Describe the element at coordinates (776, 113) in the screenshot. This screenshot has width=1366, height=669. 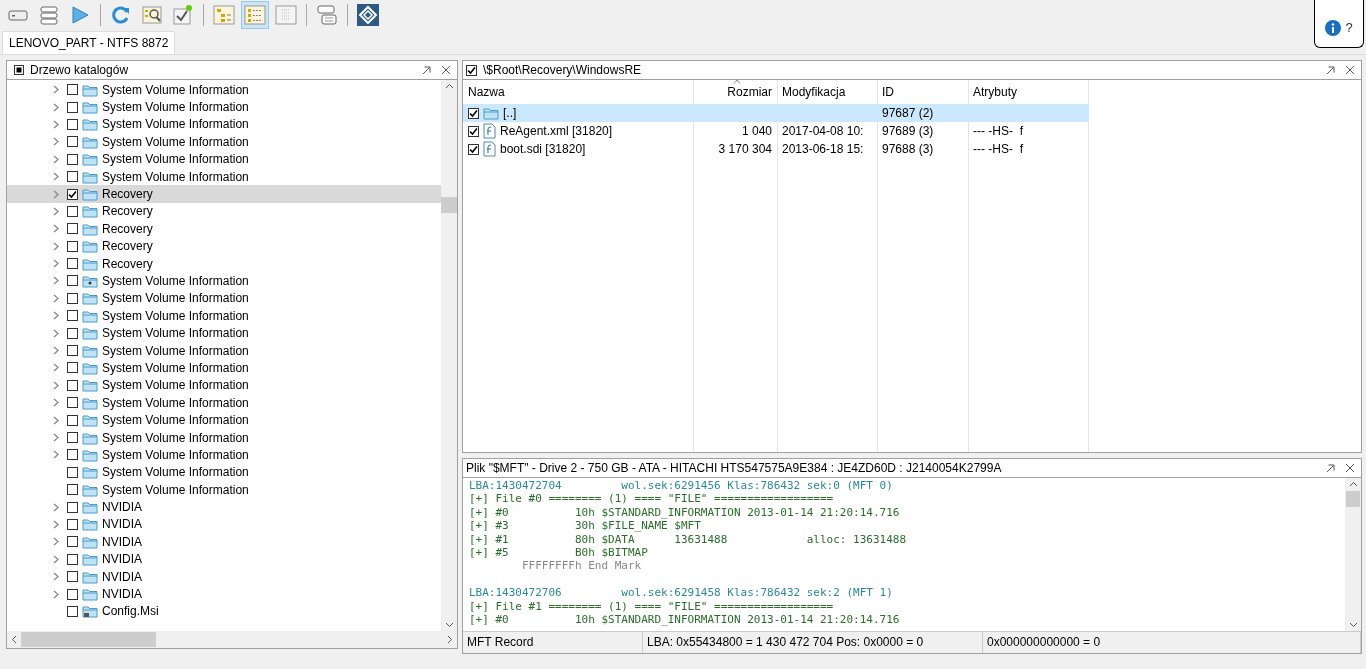
I see `file-row: [..] 97687 (2)` at that location.